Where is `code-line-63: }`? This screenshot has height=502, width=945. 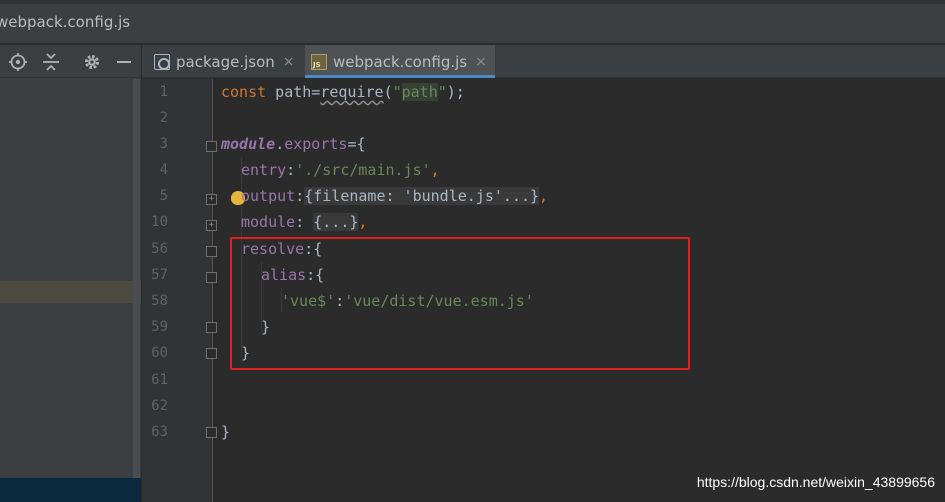
code-line-63: } is located at coordinates (225, 432).